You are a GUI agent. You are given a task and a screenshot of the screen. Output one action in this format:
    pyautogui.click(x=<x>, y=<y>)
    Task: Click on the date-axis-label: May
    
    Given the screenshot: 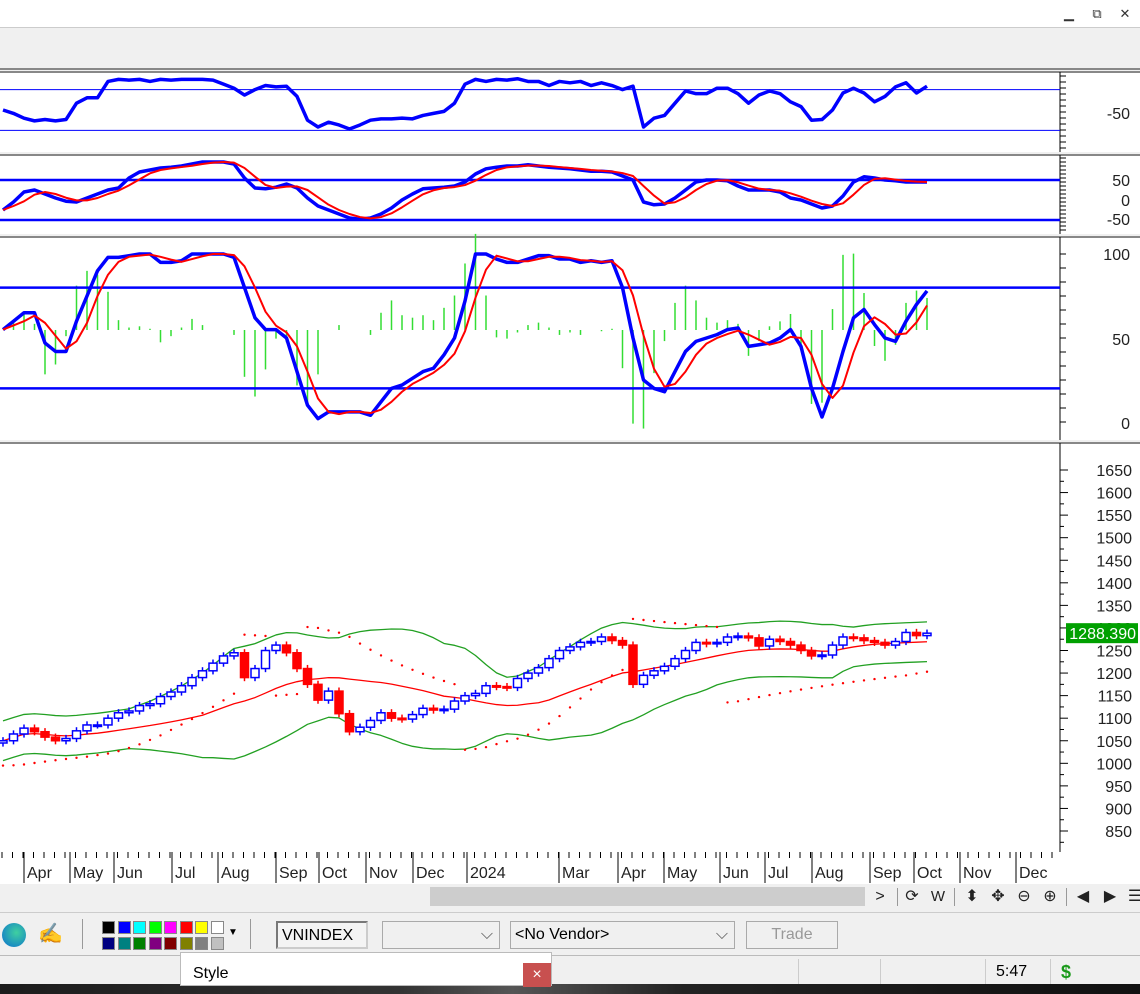 What is the action you would take?
    pyautogui.click(x=88, y=873)
    